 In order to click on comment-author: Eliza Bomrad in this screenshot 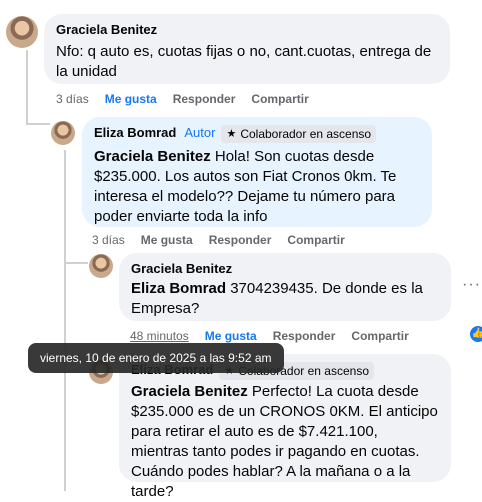, I will do `click(135, 132)`.